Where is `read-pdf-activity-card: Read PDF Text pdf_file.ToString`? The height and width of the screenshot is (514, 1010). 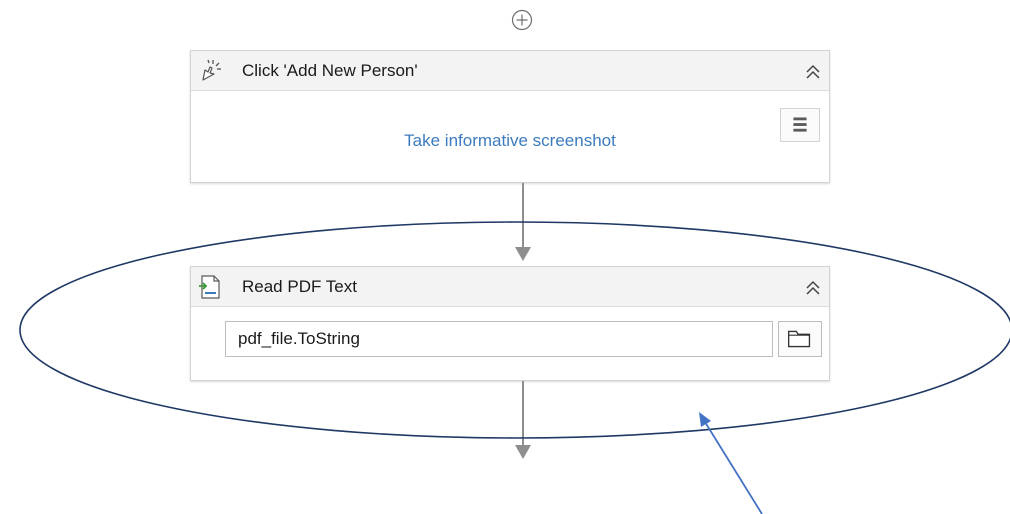 read-pdf-activity-card: Read PDF Text pdf_file.ToString is located at coordinates (510, 323).